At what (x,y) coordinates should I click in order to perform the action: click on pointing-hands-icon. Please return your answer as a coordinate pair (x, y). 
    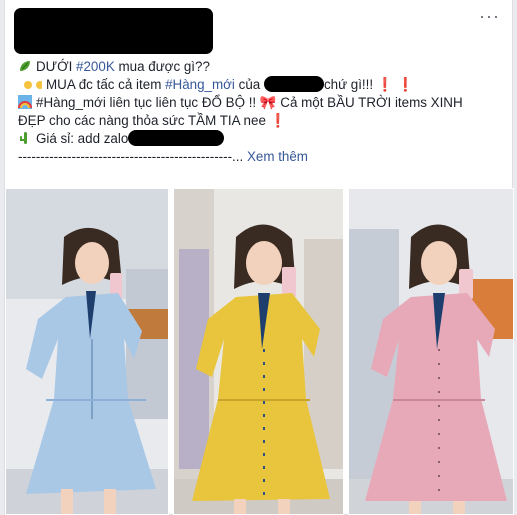
    Looking at the image, I should click on (33, 85).